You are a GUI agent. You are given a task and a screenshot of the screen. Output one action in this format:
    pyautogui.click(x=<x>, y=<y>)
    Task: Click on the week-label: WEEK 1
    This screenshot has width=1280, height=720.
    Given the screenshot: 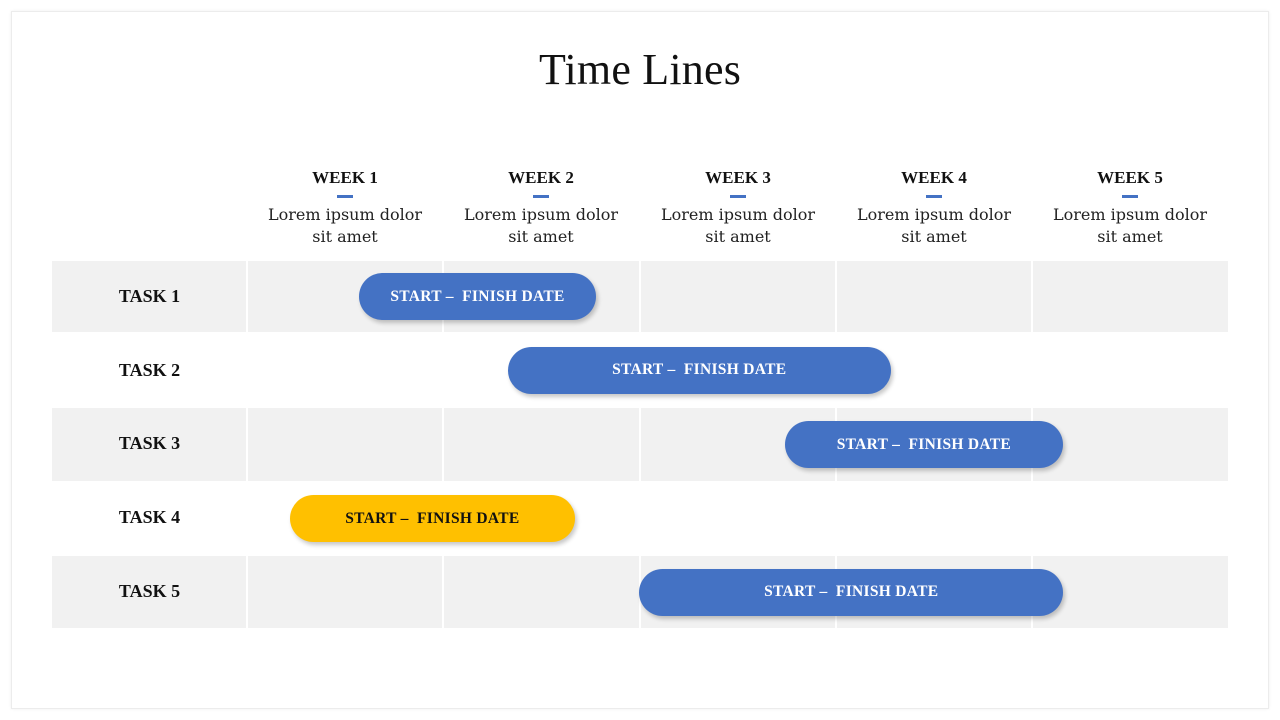 What is the action you would take?
    pyautogui.click(x=345, y=177)
    